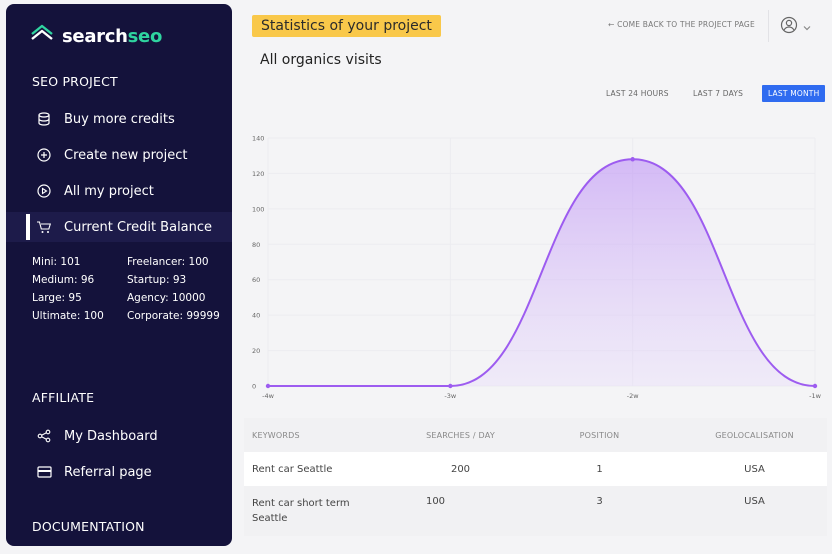 The width and height of the screenshot is (832, 554). Describe the element at coordinates (258, 209) in the screenshot. I see `y-tick-label: 100` at that location.